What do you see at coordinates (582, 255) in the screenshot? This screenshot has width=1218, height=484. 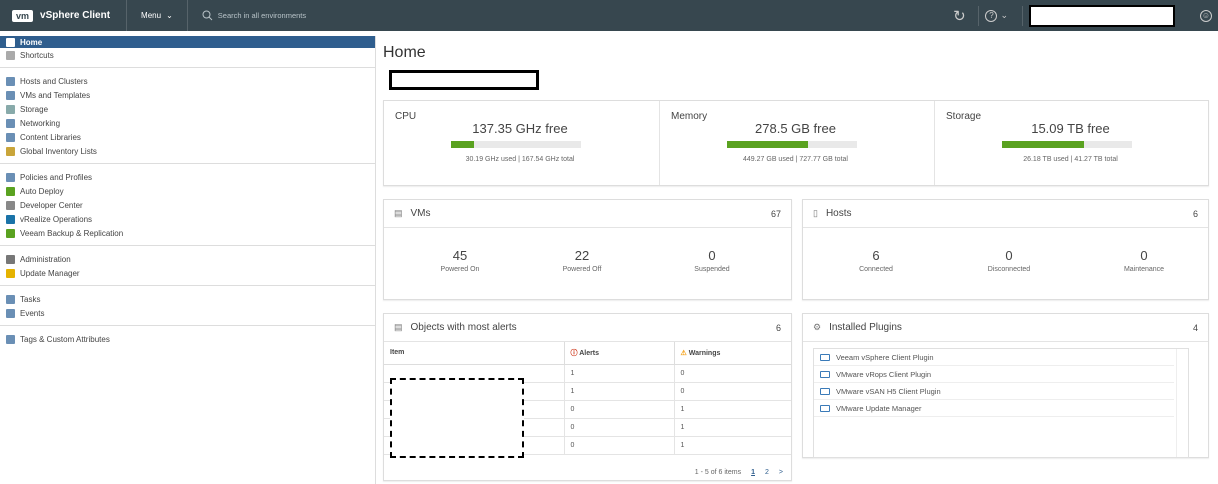 I see `stat-value: 22` at bounding box center [582, 255].